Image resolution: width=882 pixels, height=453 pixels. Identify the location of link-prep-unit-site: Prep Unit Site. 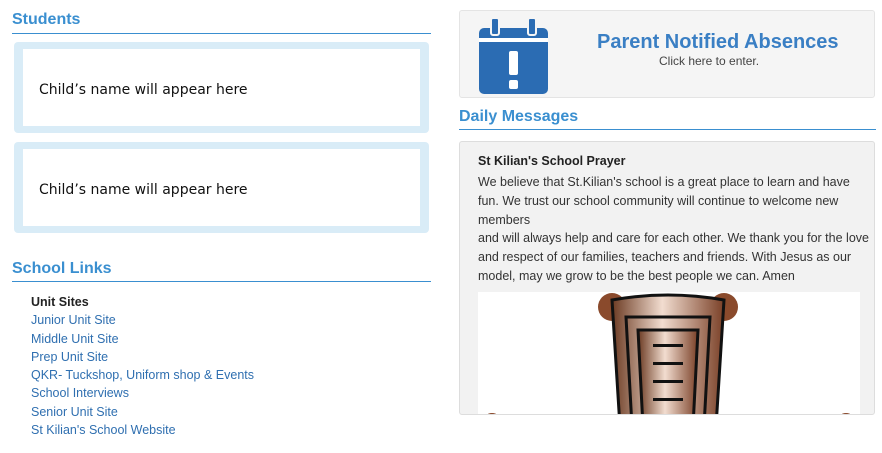
(142, 357).